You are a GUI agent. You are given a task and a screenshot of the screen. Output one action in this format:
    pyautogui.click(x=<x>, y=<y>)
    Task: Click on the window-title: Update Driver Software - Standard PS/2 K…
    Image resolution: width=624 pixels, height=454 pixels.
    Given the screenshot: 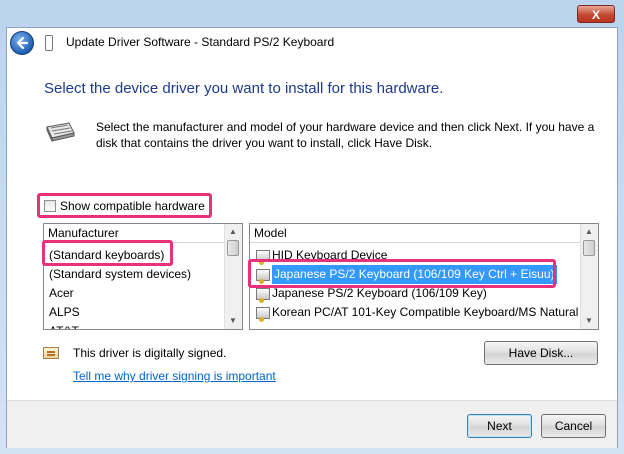 What is the action you would take?
    pyautogui.click(x=200, y=42)
    